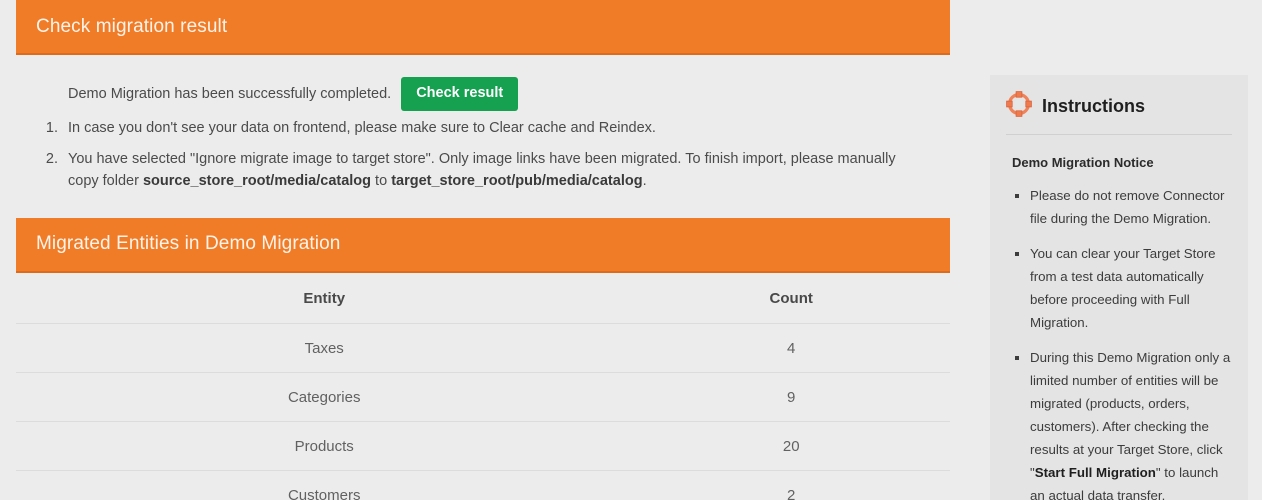  Describe the element at coordinates (483, 245) in the screenshot. I see `migrated-entities-header: Migrated Entities in Demo Migration` at that location.